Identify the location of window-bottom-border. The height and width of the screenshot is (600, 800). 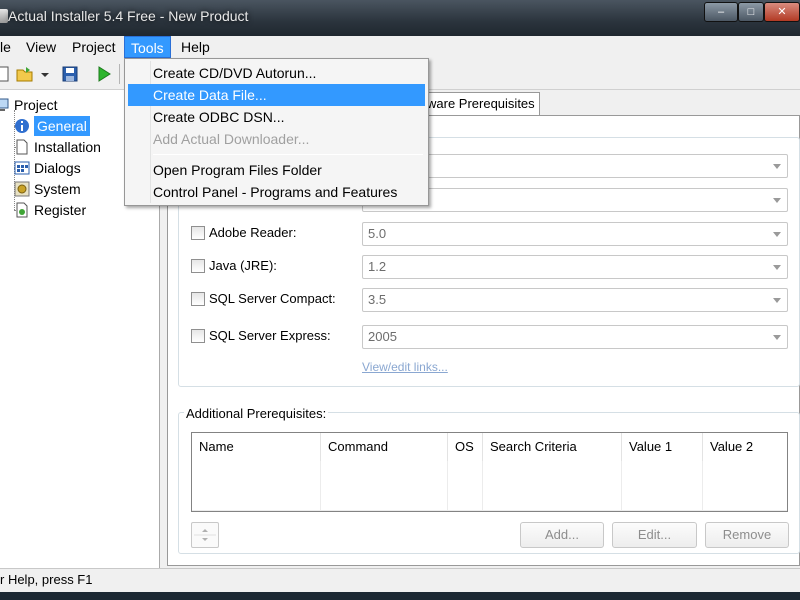
(400, 596).